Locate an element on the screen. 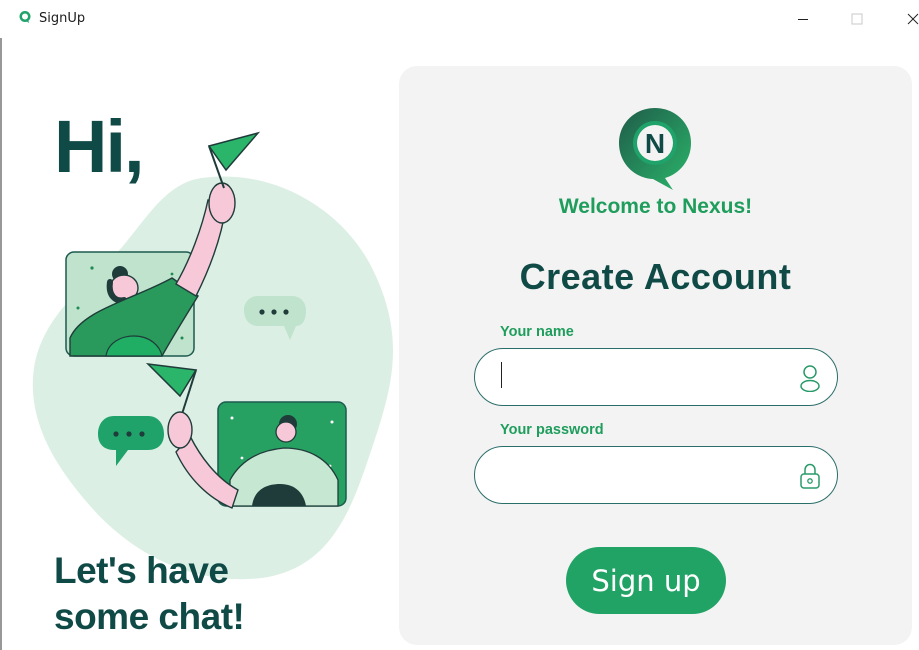  svg-text: N is located at coordinates (655, 143).